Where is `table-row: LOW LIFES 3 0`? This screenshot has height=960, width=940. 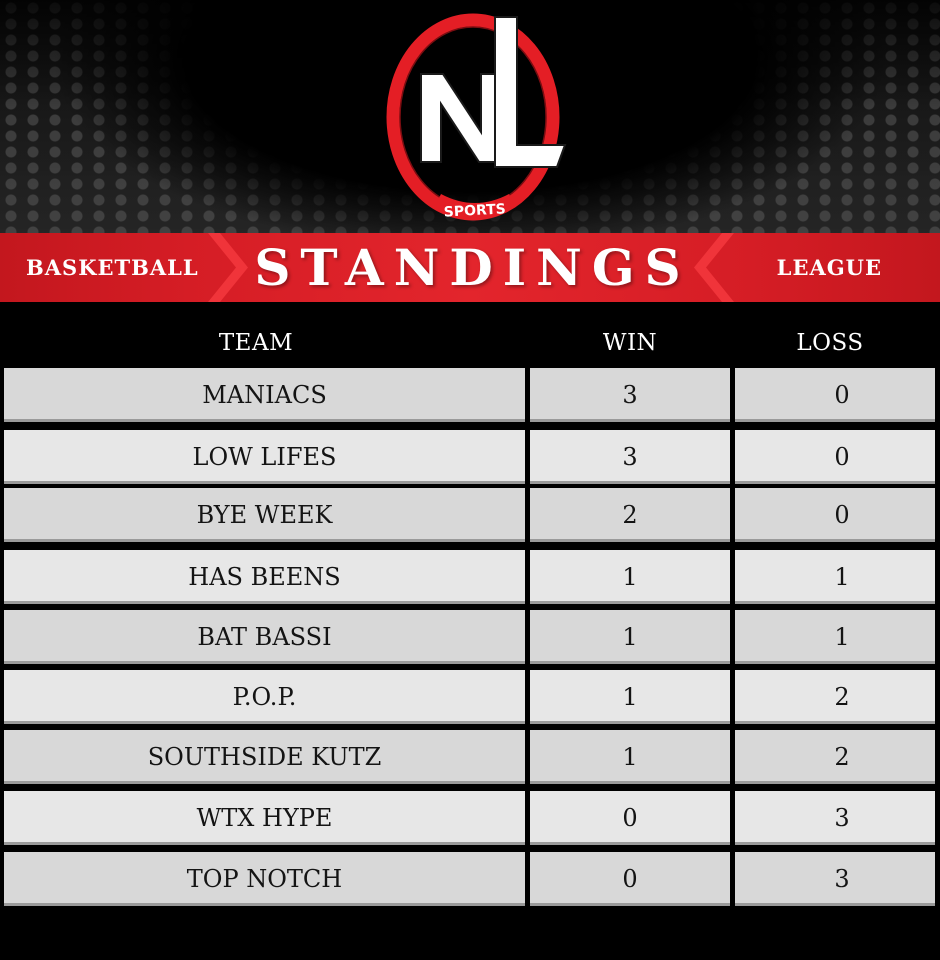
table-row: LOW LIFES 3 0 is located at coordinates (470, 457).